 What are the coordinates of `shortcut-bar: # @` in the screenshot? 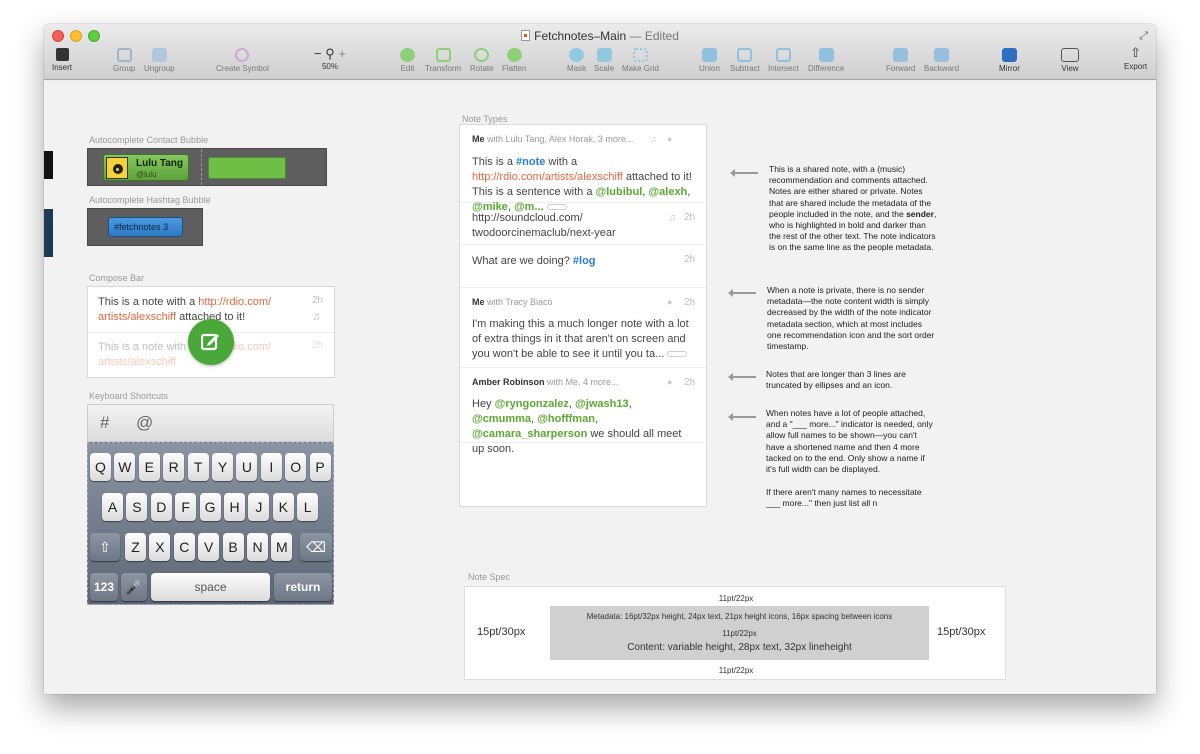 It's located at (210, 423).